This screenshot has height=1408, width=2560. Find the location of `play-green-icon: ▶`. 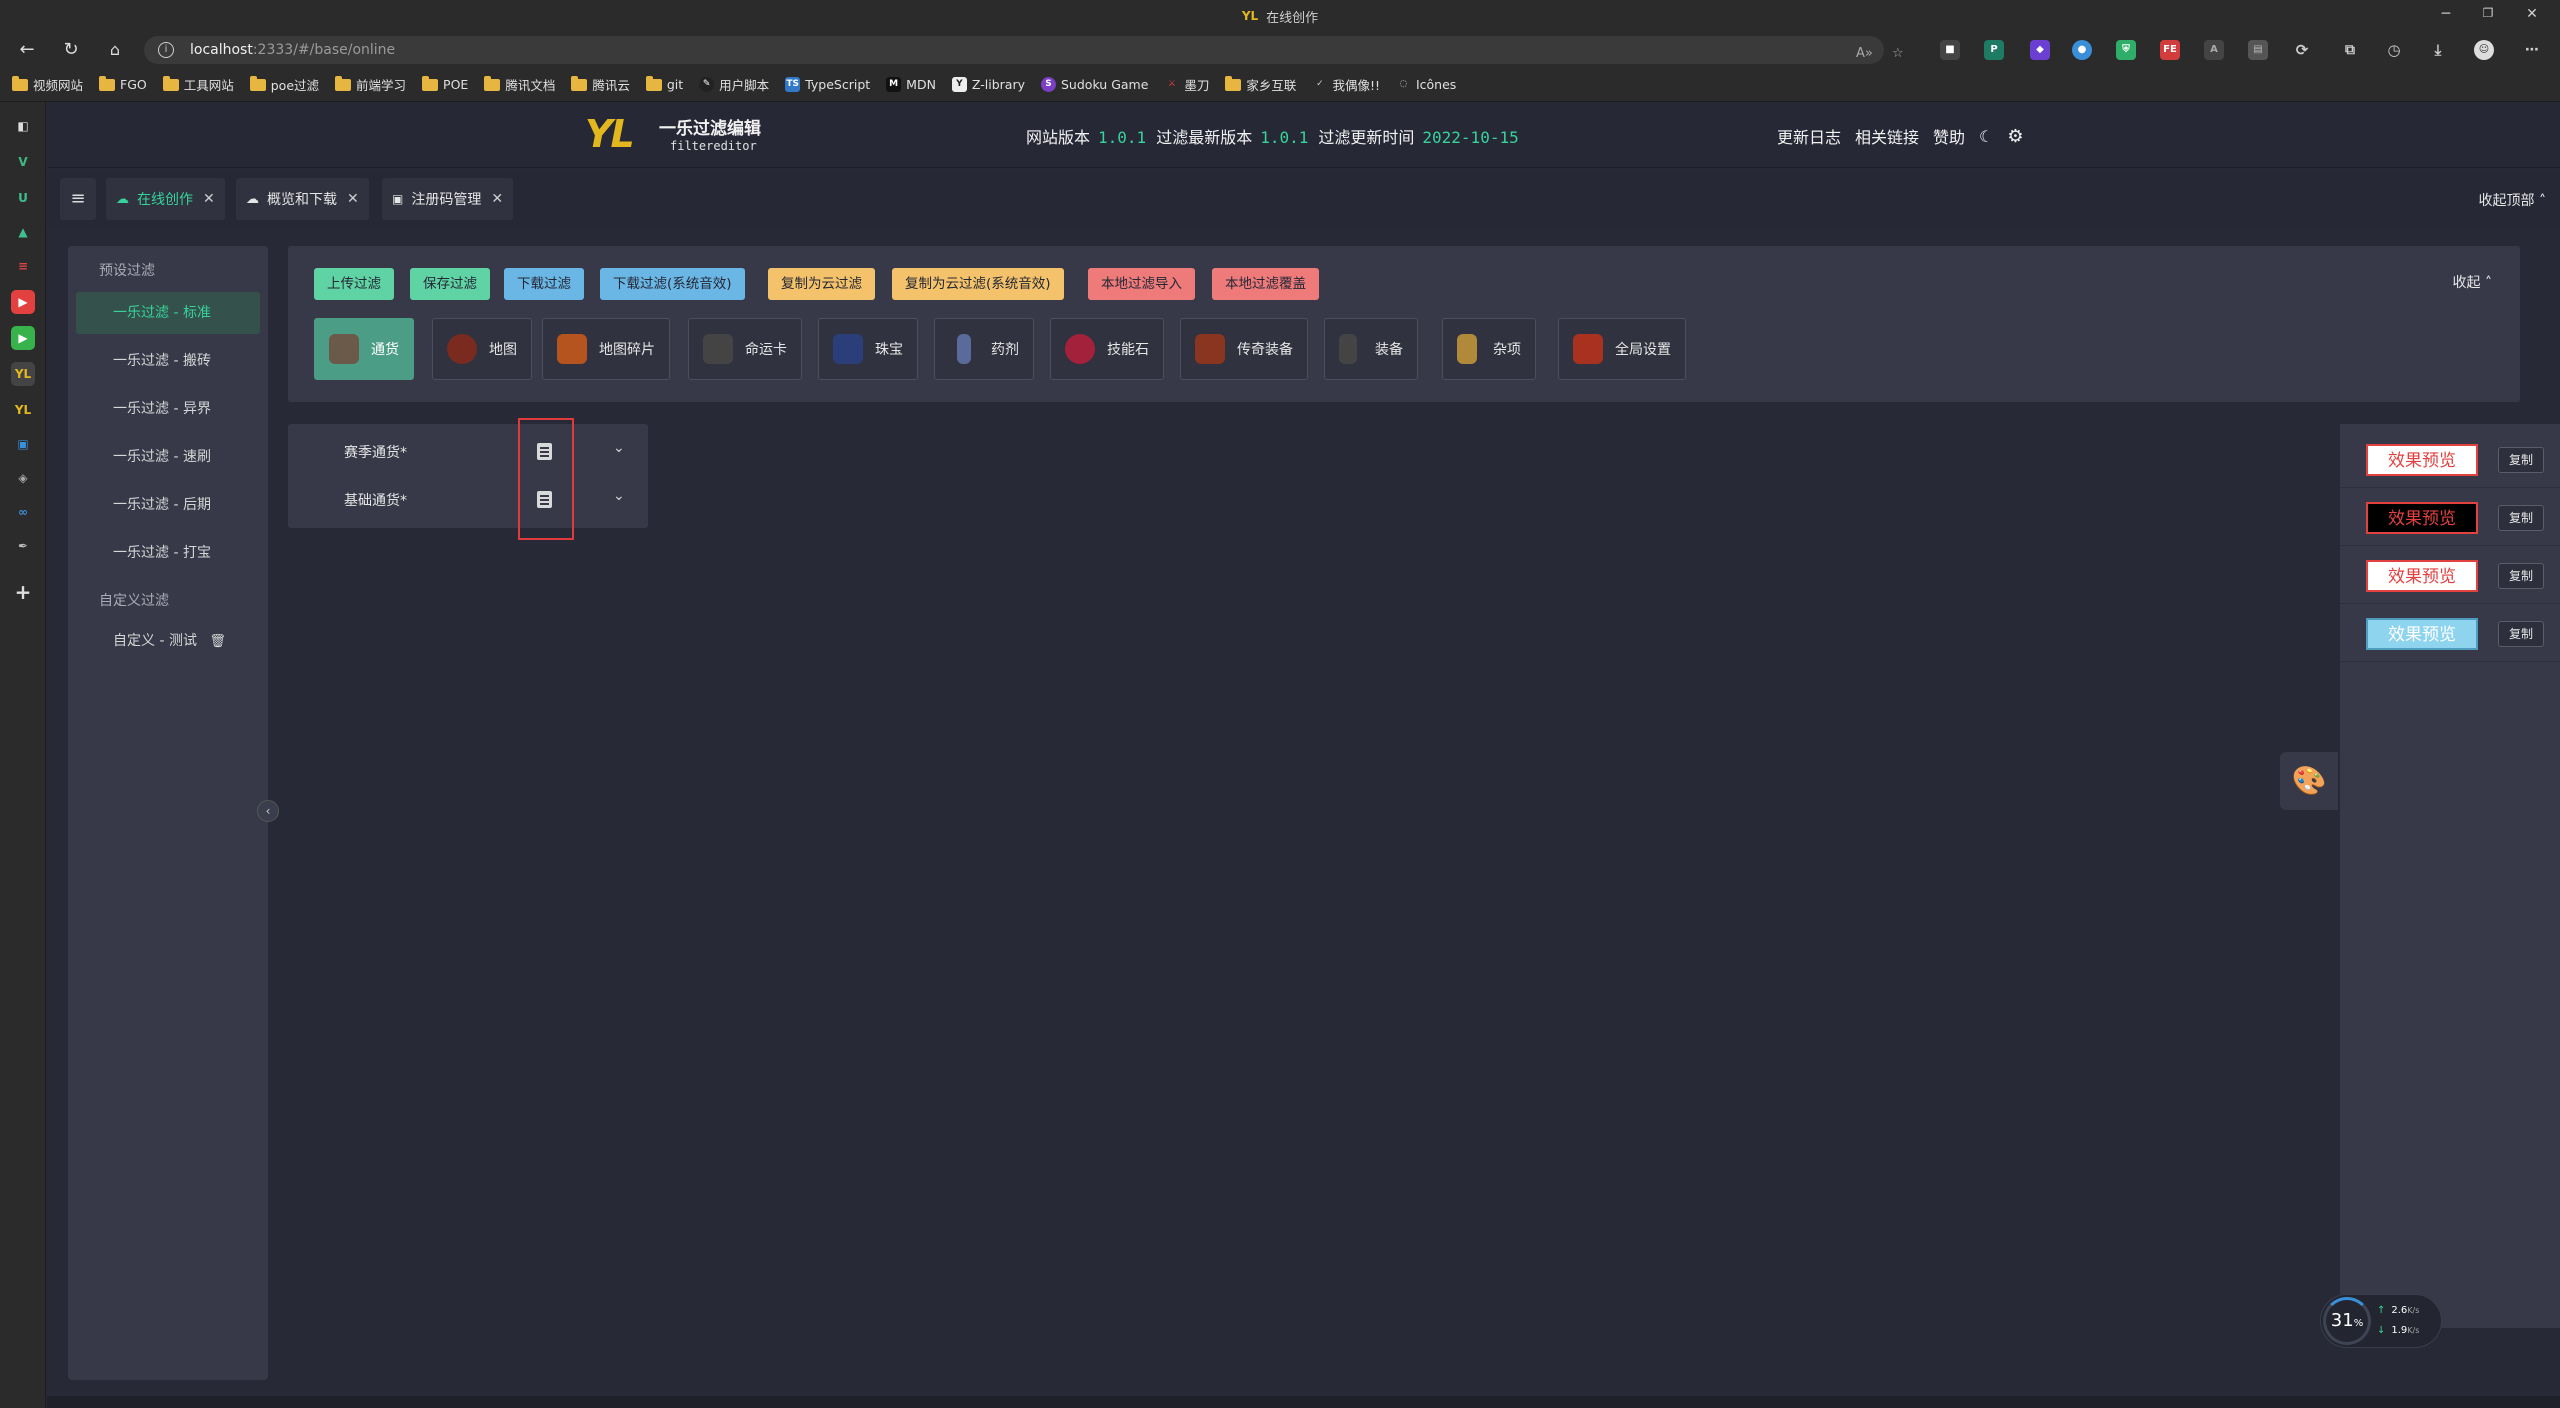

play-green-icon: ▶ is located at coordinates (23, 338).